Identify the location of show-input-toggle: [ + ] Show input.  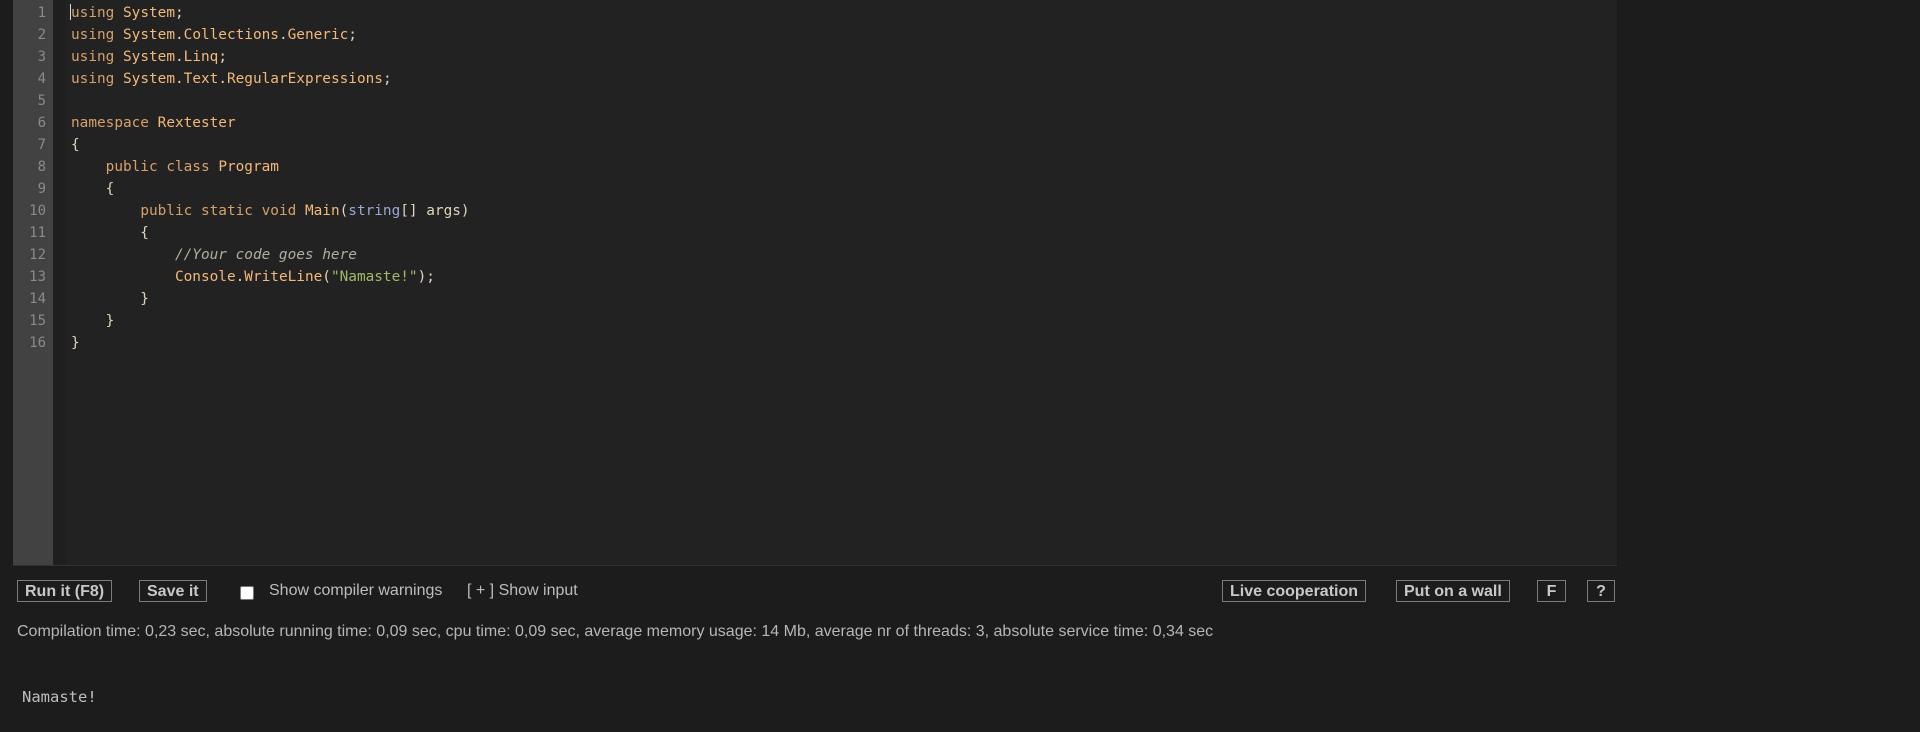
(522, 591).